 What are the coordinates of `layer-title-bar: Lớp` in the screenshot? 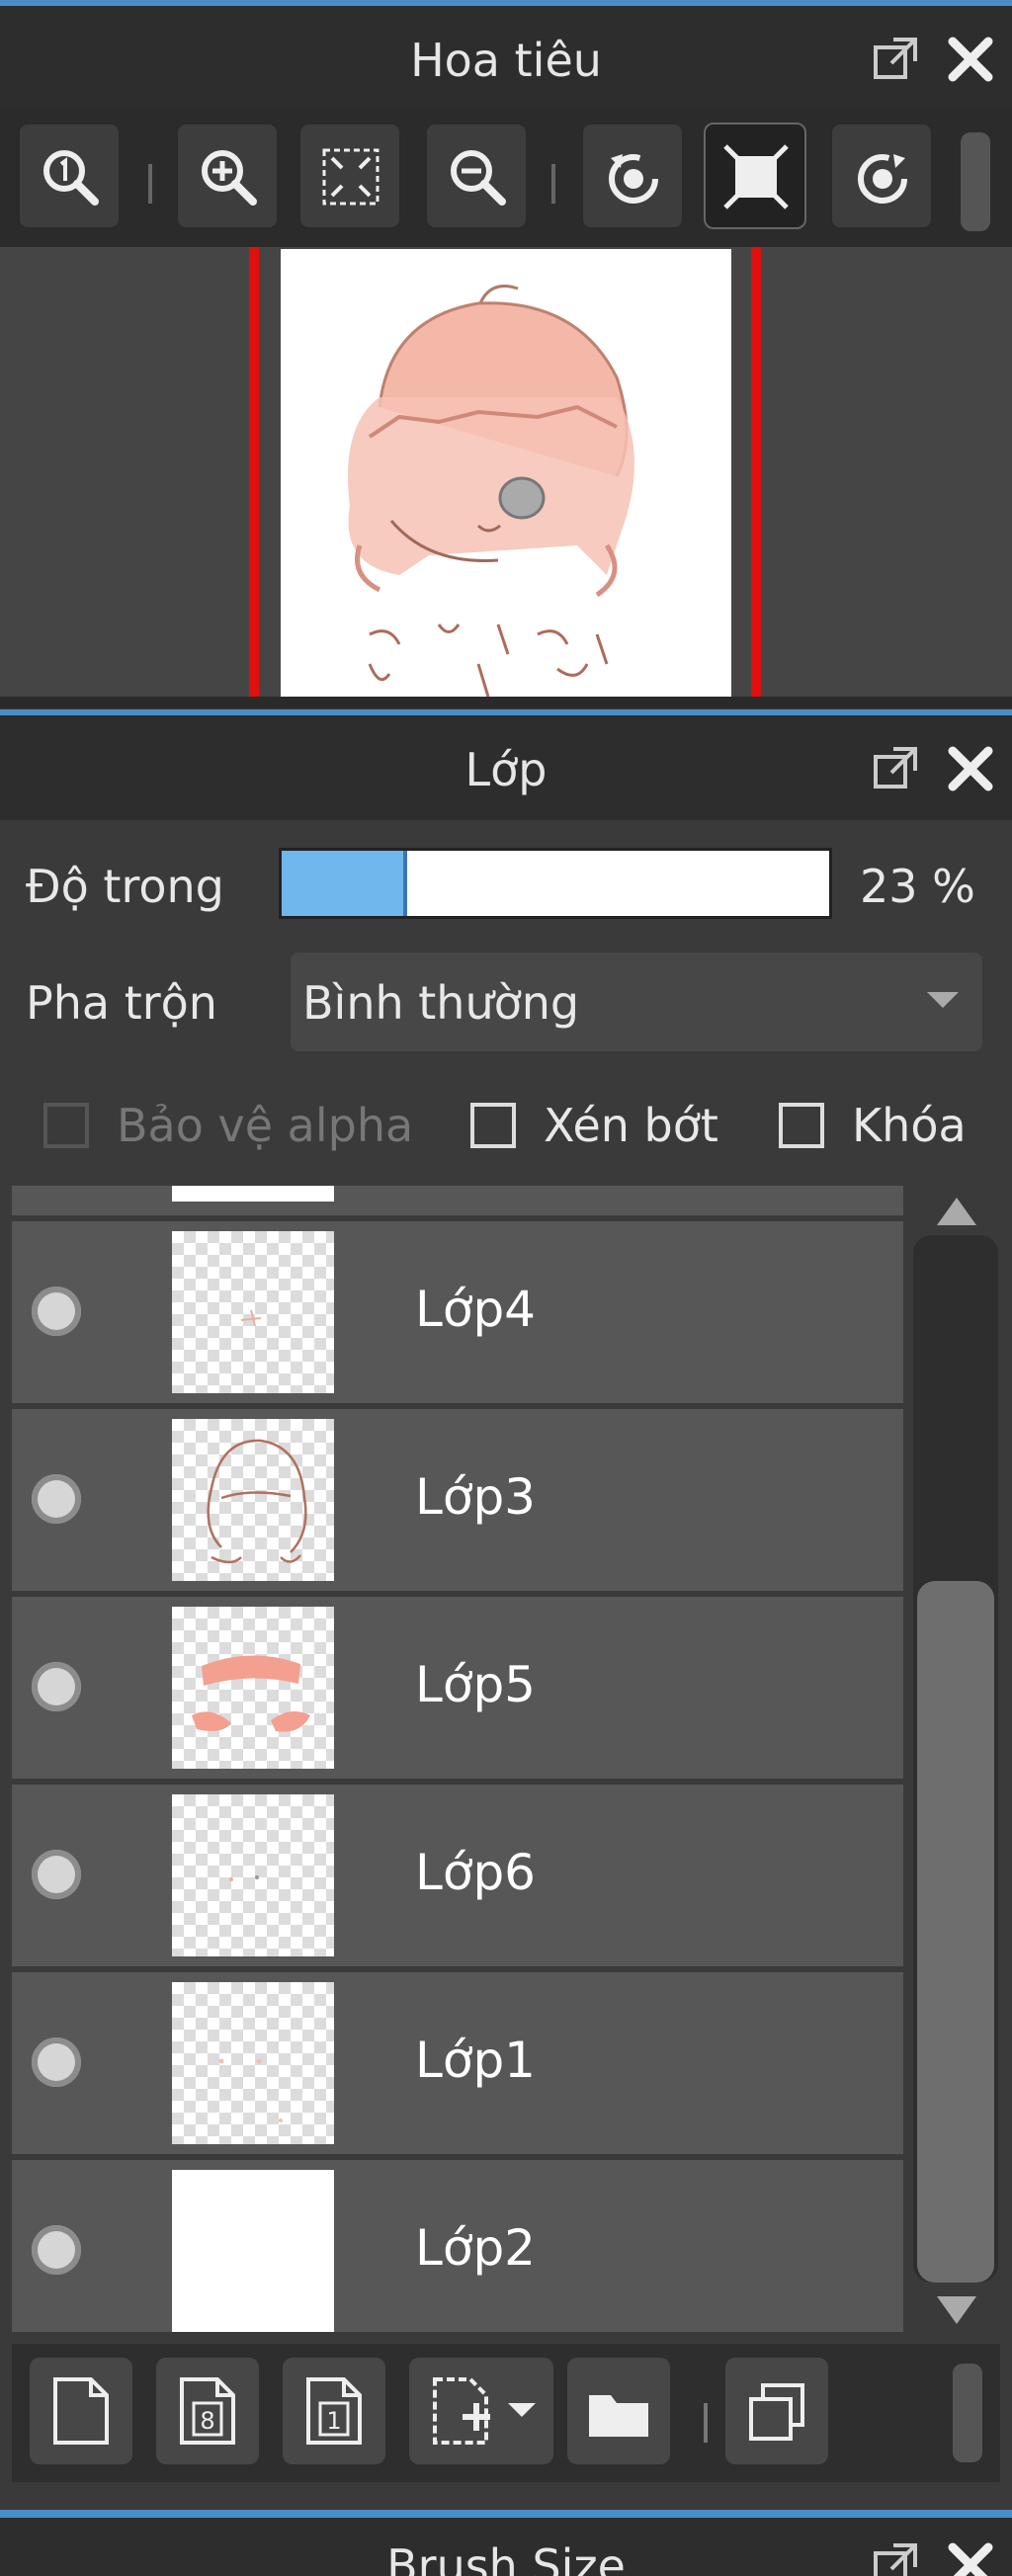 It's located at (506, 771).